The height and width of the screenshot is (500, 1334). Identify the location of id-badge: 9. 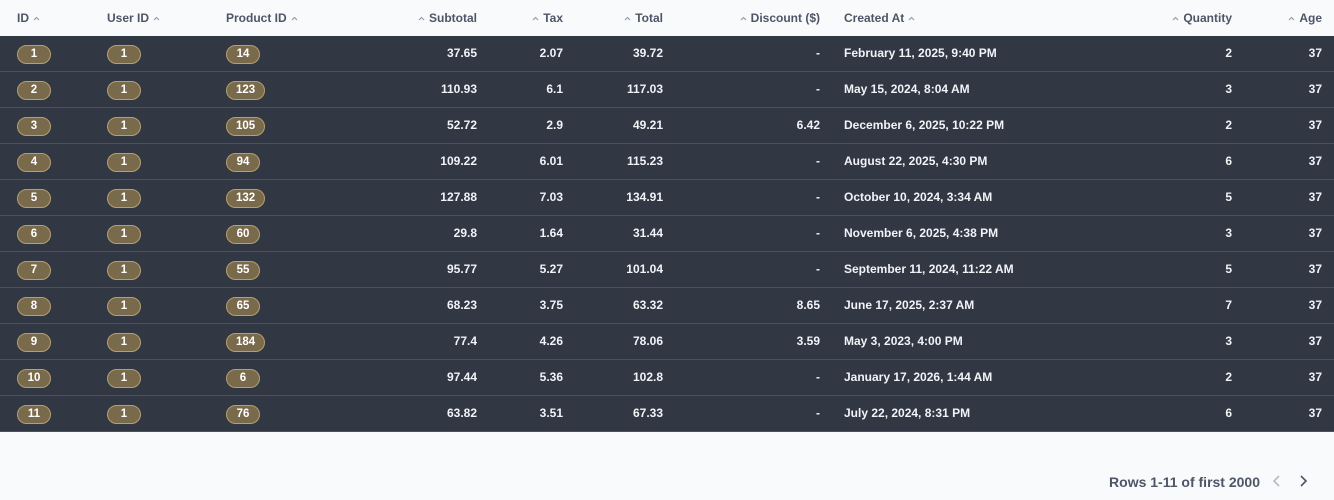
(34, 342).